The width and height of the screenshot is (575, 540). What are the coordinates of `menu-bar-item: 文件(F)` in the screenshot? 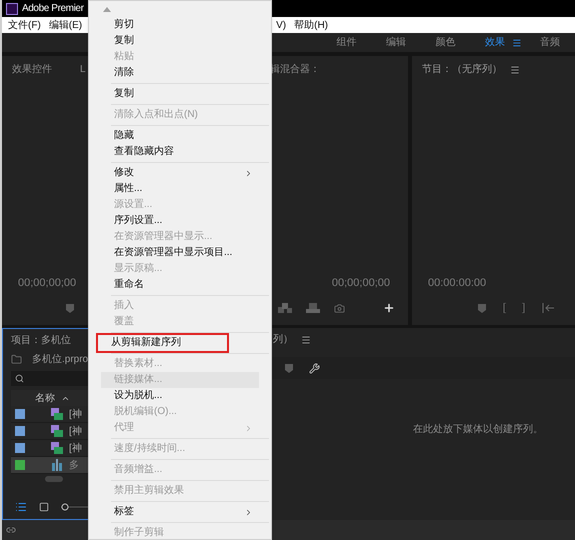 It's located at (24, 25).